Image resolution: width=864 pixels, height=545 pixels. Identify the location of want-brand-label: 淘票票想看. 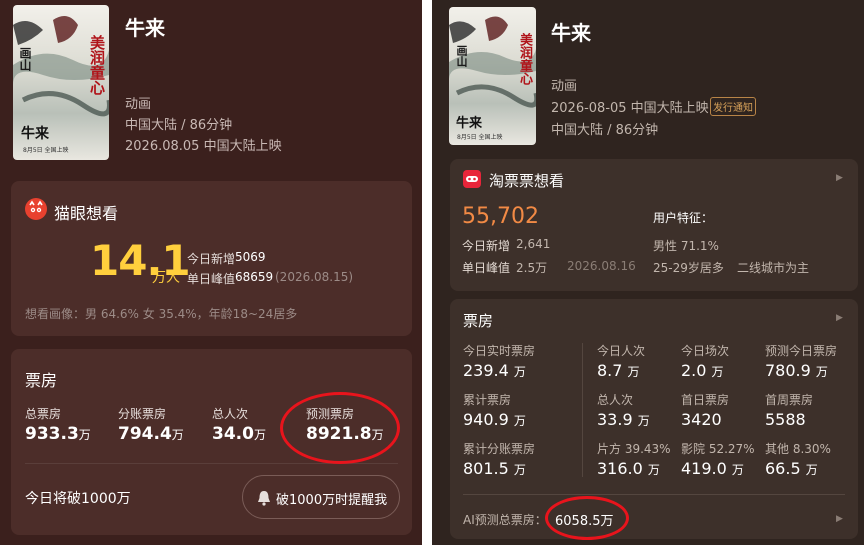
(527, 181).